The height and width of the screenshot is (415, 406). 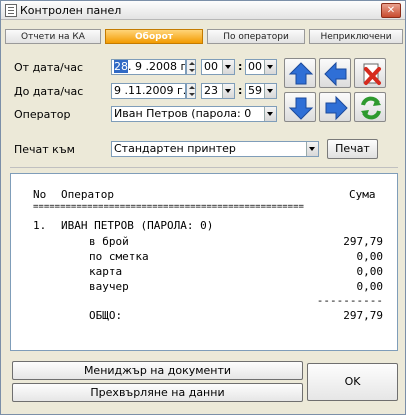 I want to click on to-date-field: 9 .11.2009 г., so click(x=148, y=91).